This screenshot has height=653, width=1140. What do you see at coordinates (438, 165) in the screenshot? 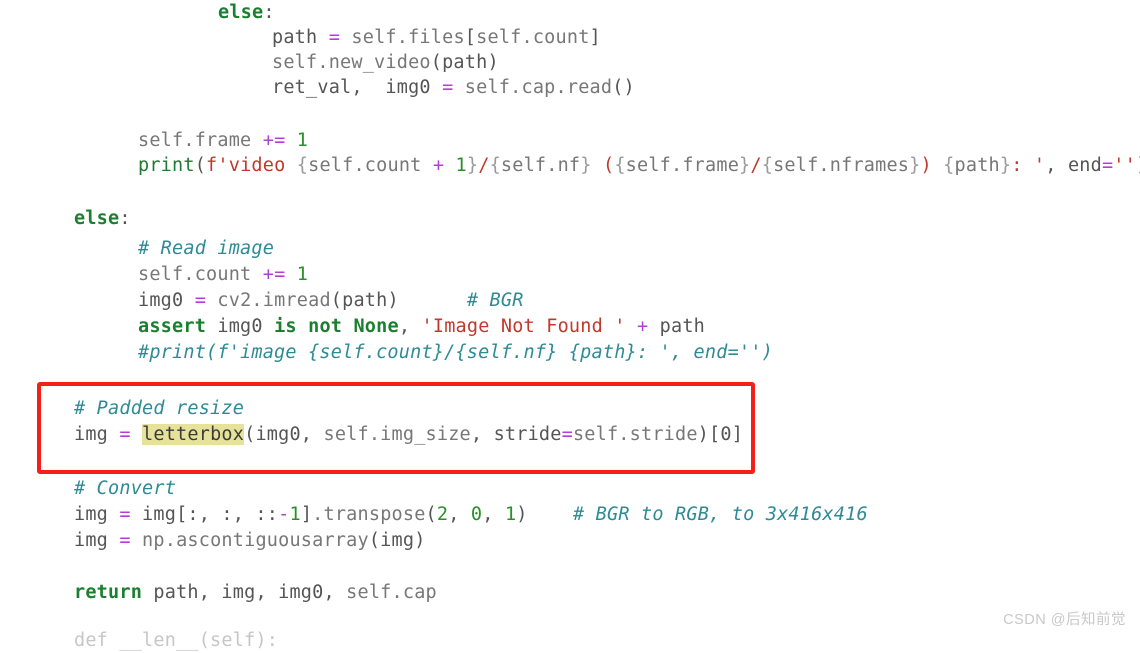
I see `plus-op: +` at bounding box center [438, 165].